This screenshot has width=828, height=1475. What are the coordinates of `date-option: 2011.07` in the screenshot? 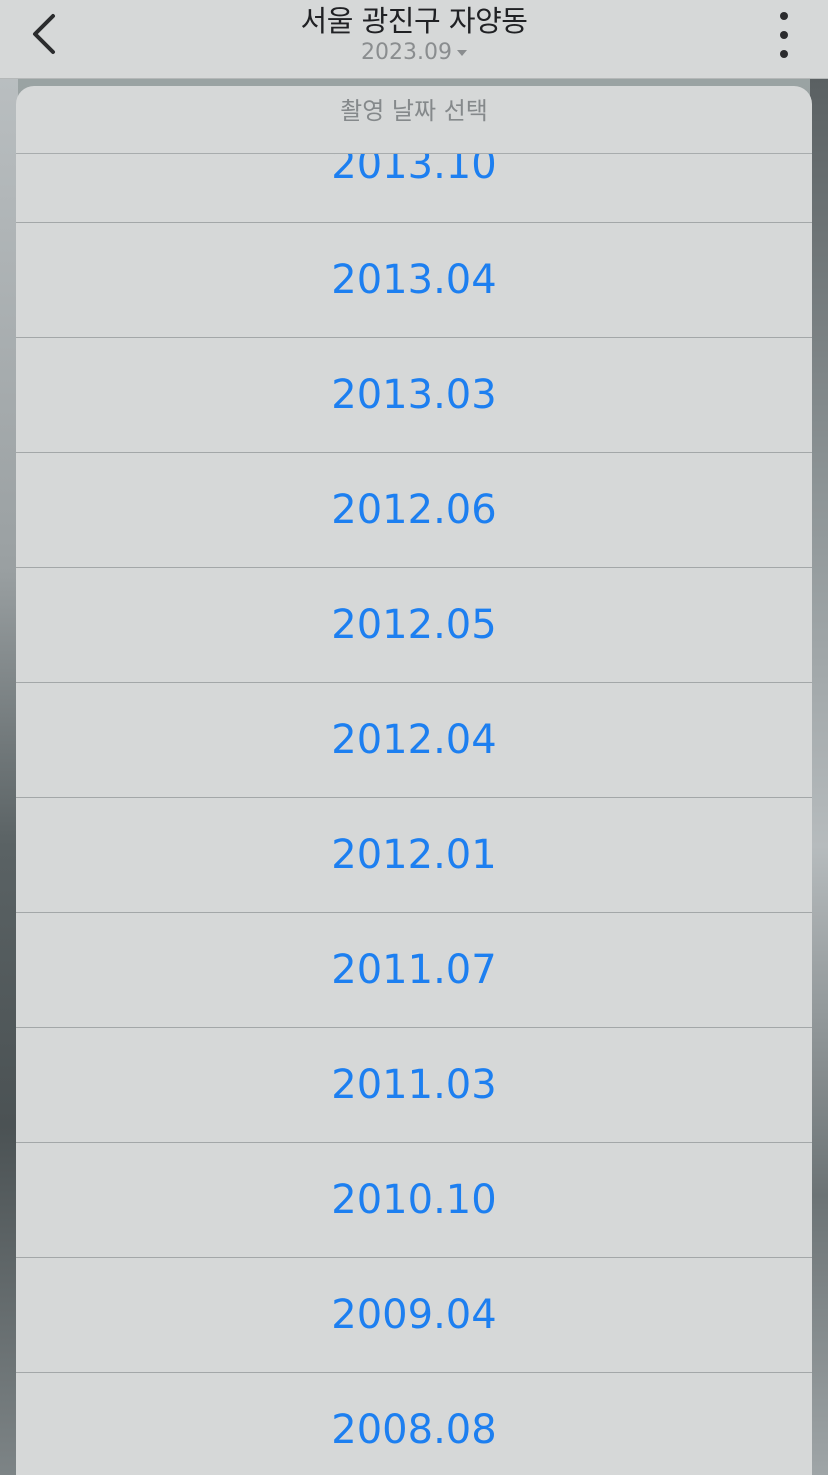 It's located at (414, 970).